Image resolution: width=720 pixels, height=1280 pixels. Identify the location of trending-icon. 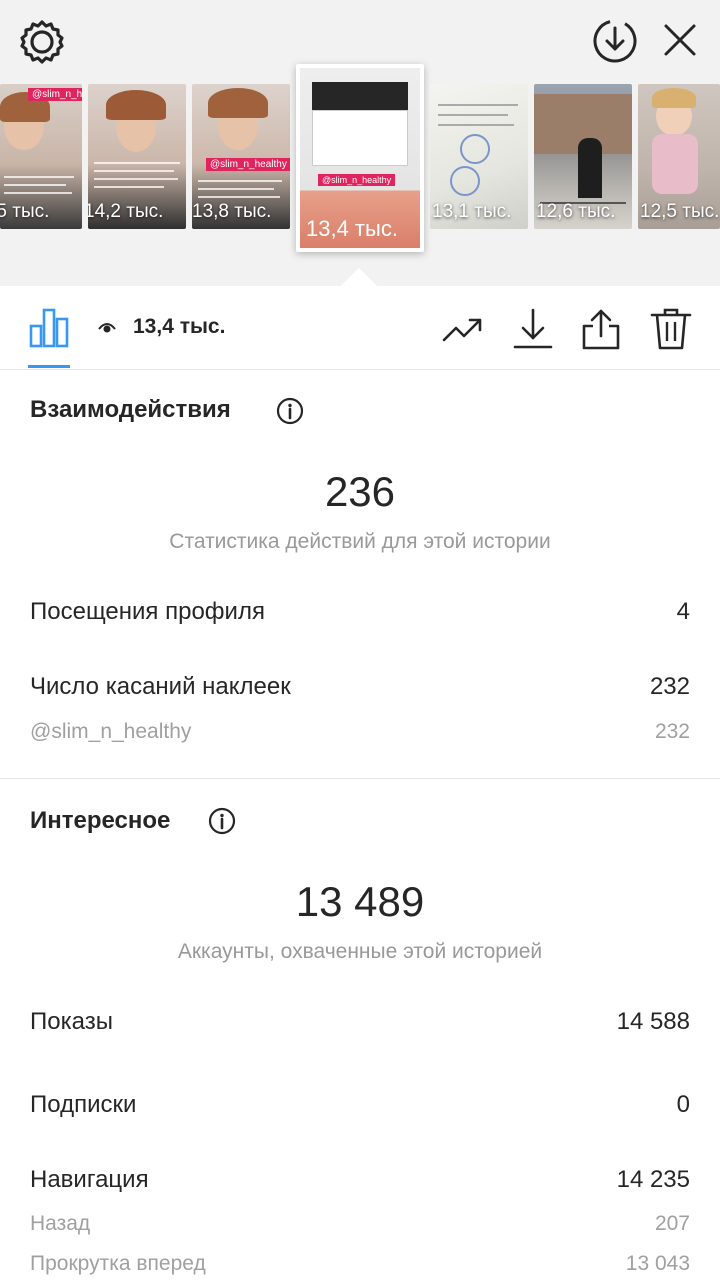
(463, 329).